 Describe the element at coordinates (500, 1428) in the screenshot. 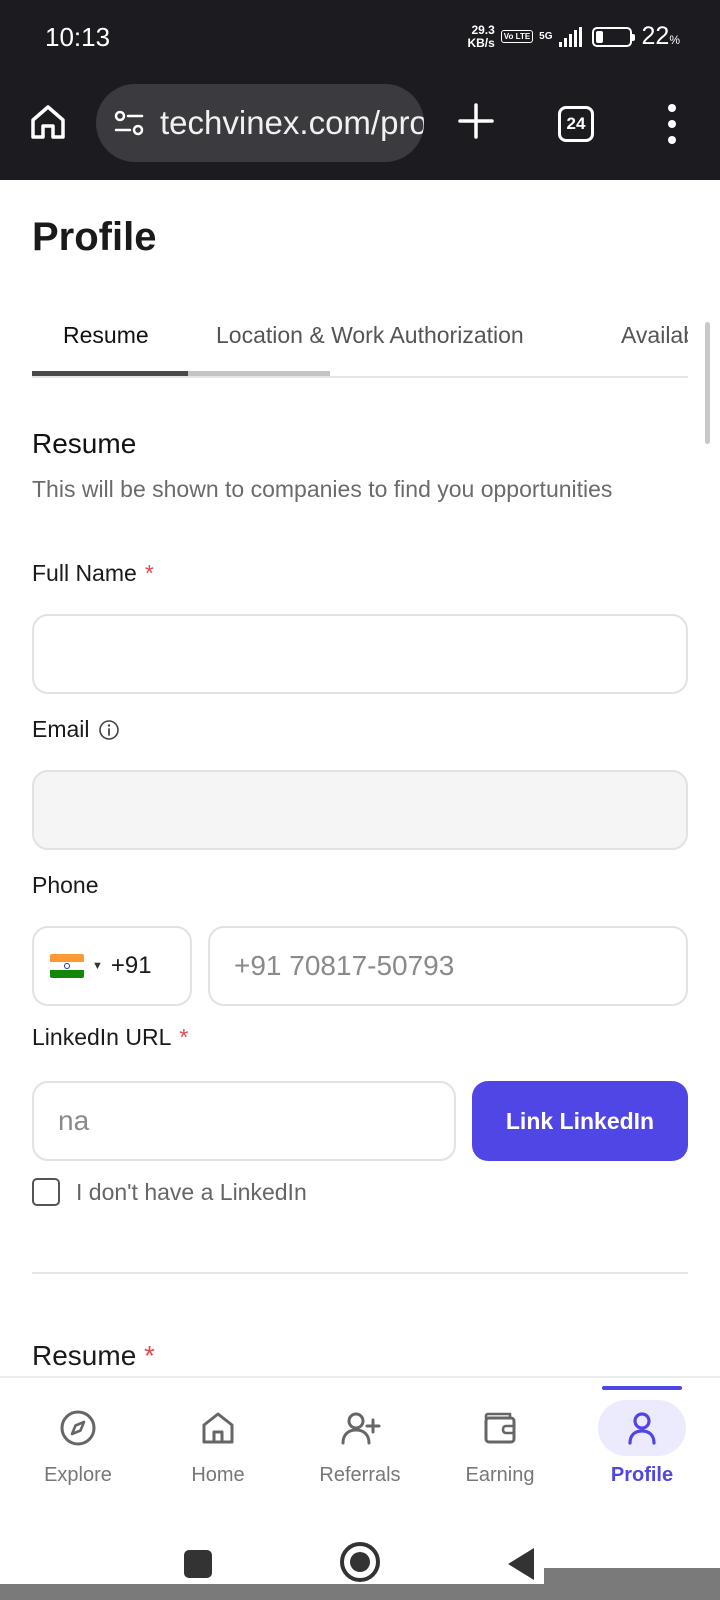

I see `wallet-icon` at that location.